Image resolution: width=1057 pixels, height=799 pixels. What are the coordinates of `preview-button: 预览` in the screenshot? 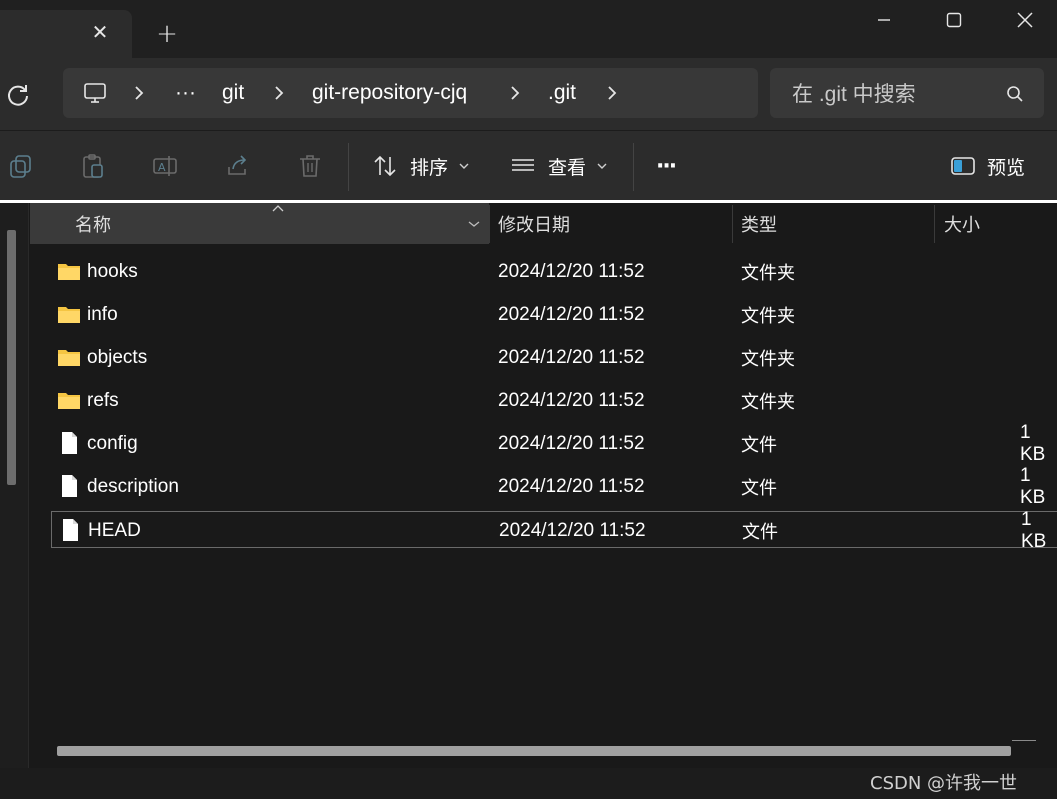 It's located at (1006, 166).